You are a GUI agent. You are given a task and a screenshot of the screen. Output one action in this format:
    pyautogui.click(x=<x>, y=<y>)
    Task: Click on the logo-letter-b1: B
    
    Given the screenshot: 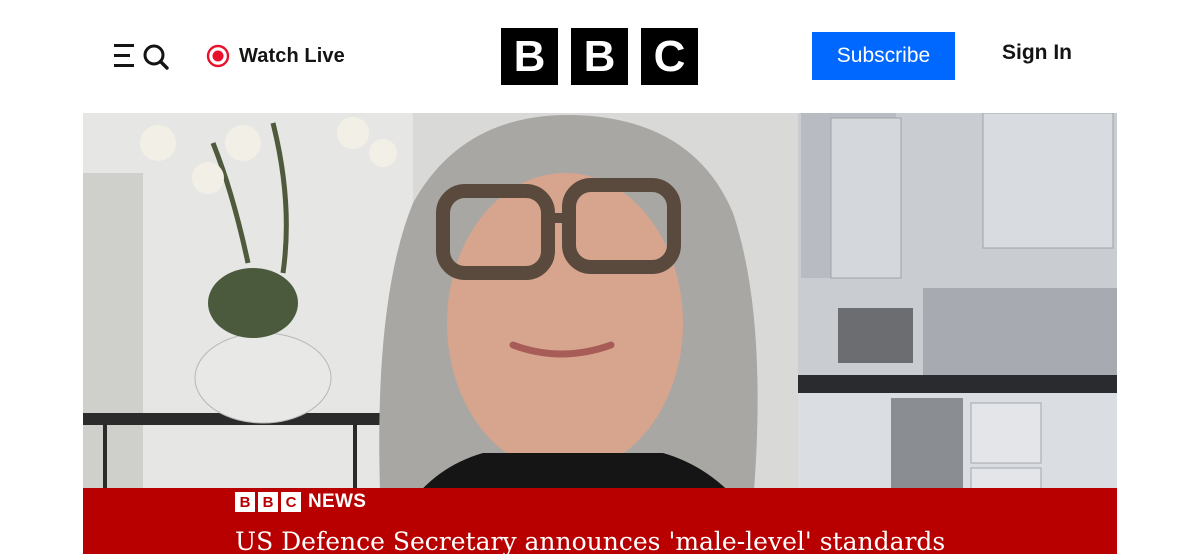 What is the action you would take?
    pyautogui.click(x=529, y=56)
    